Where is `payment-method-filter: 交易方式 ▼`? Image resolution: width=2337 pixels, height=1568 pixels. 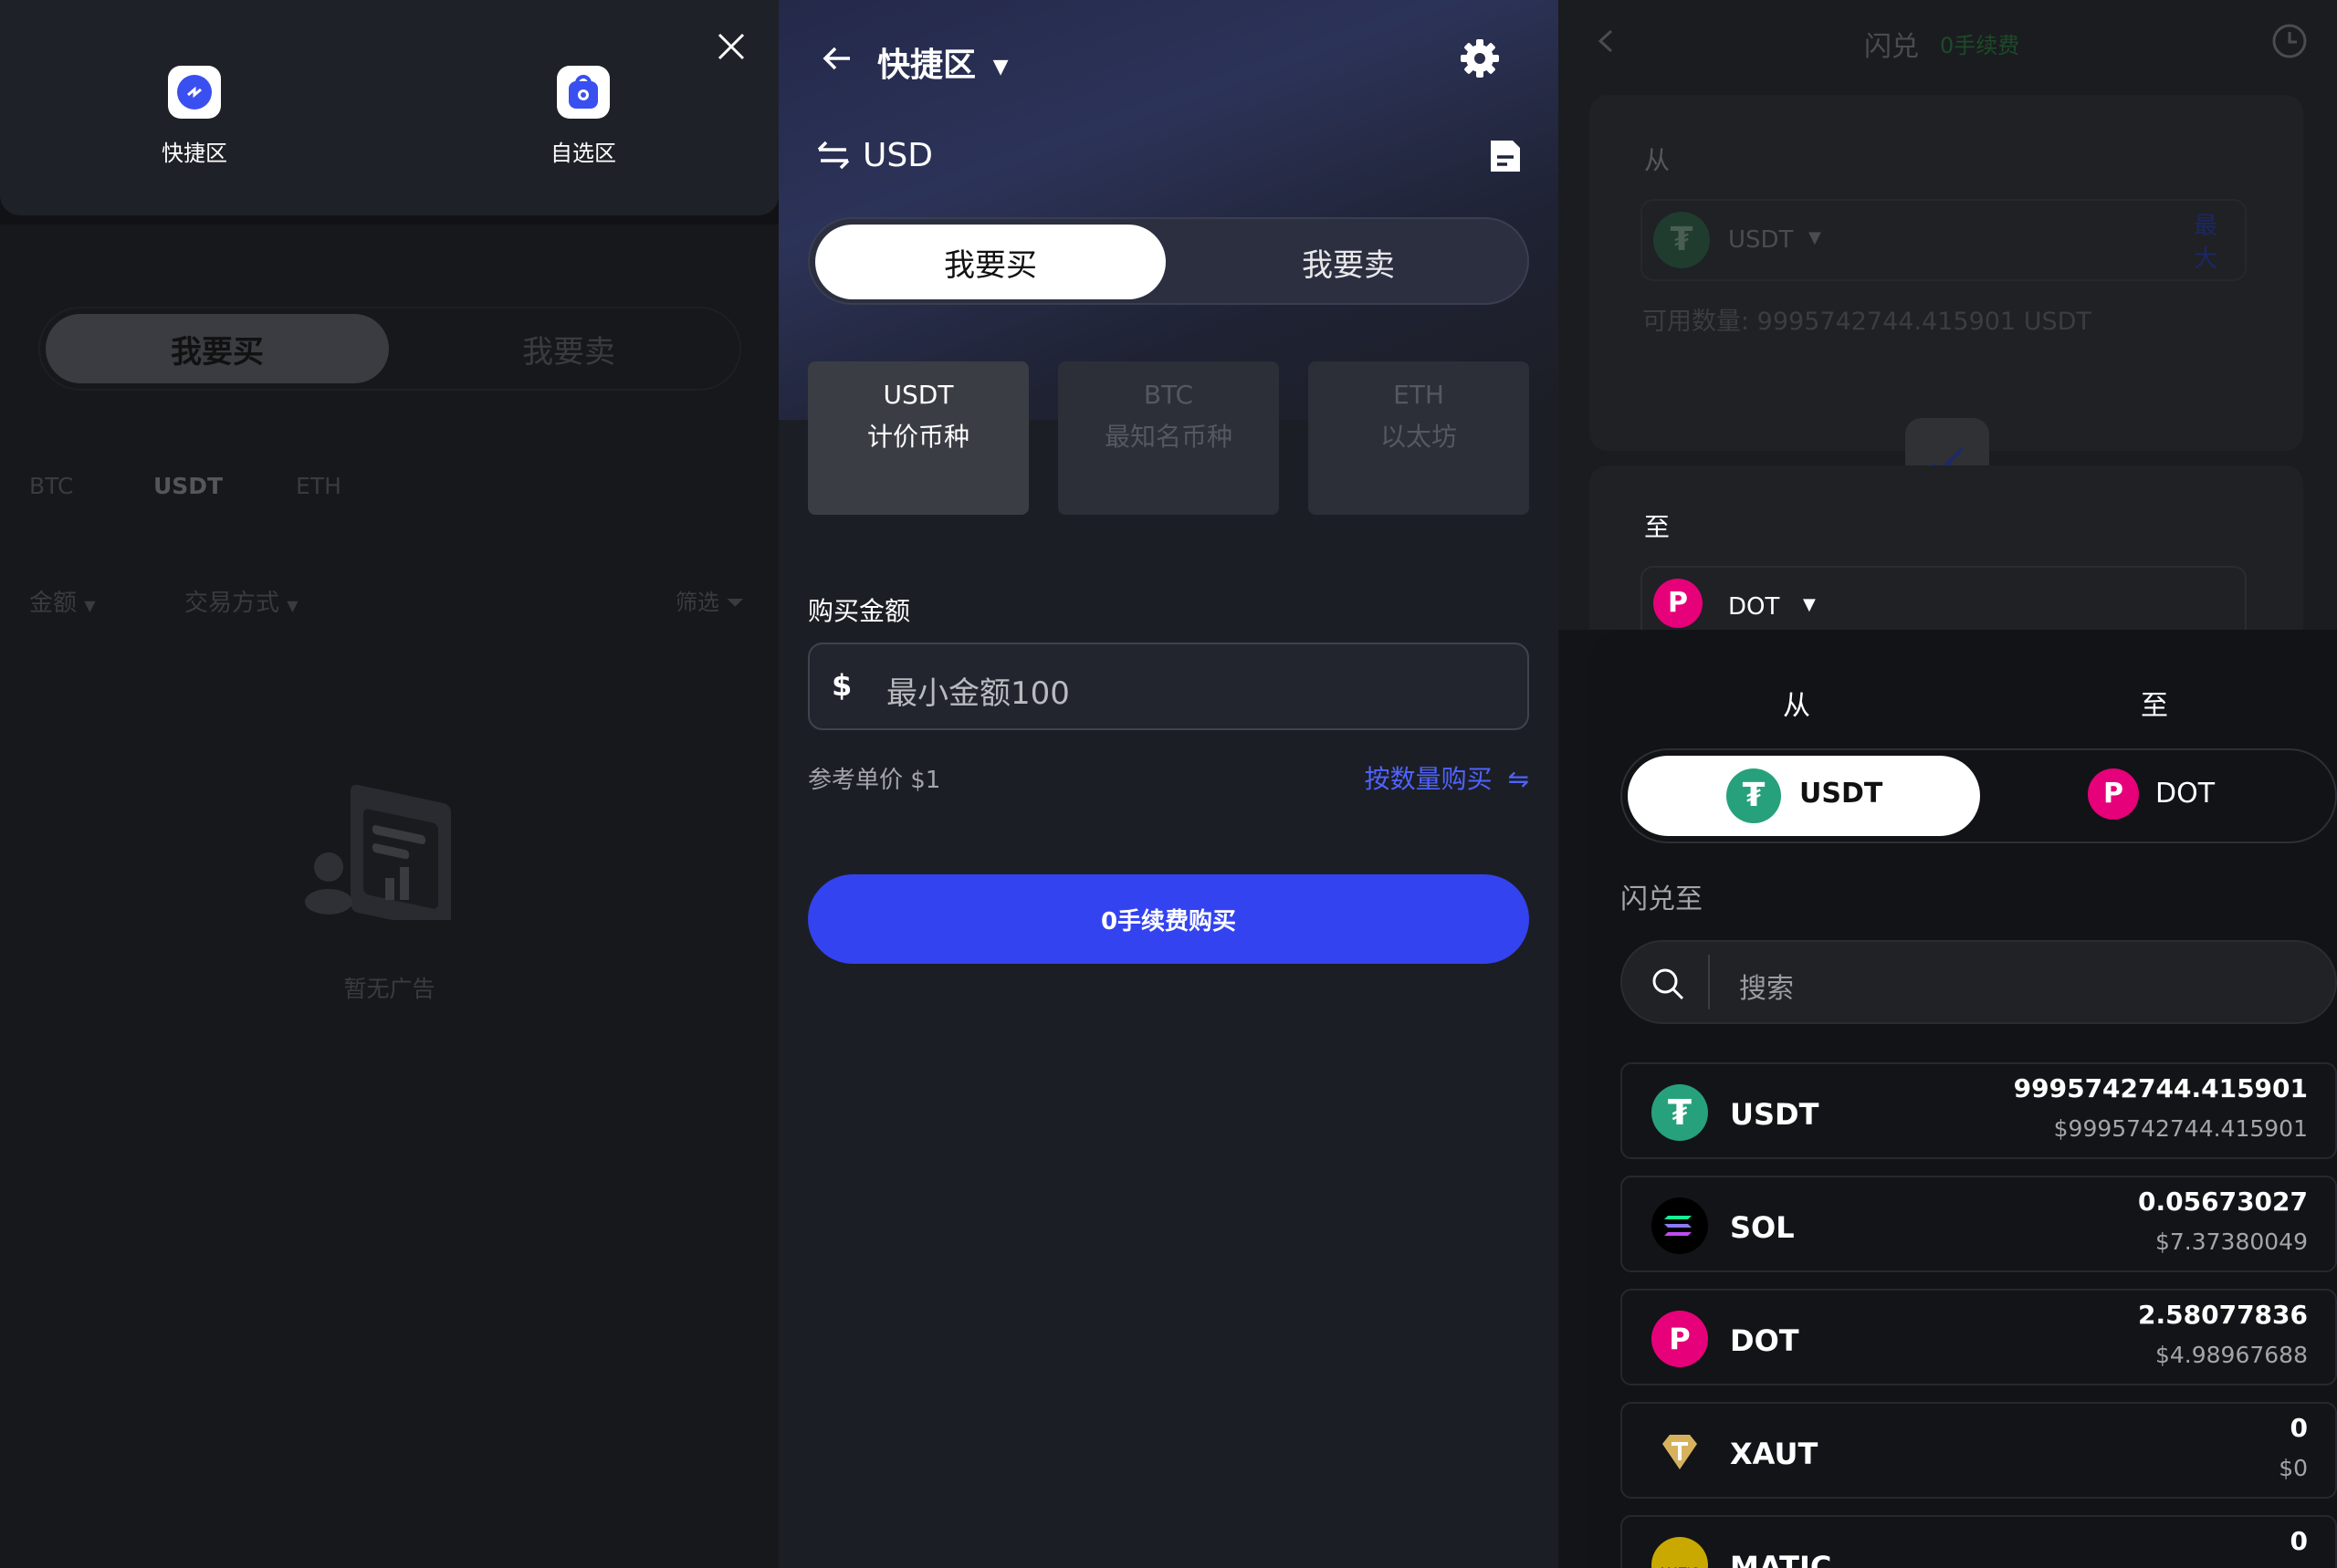 payment-method-filter: 交易方式 ▼ is located at coordinates (241, 601).